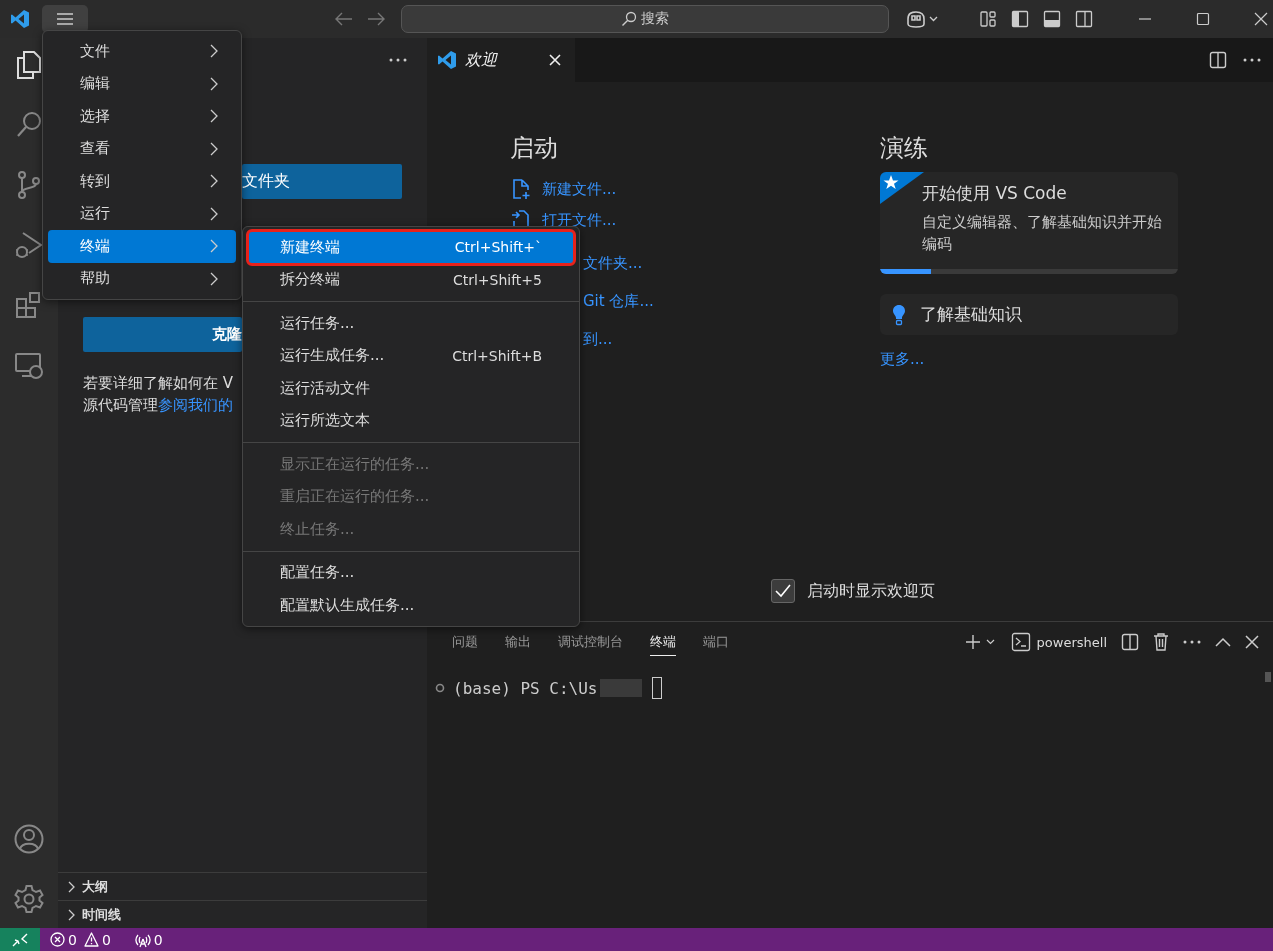 Image resolution: width=1273 pixels, height=951 pixels. What do you see at coordinates (20, 19) in the screenshot?
I see `app-logo-icon` at bounding box center [20, 19].